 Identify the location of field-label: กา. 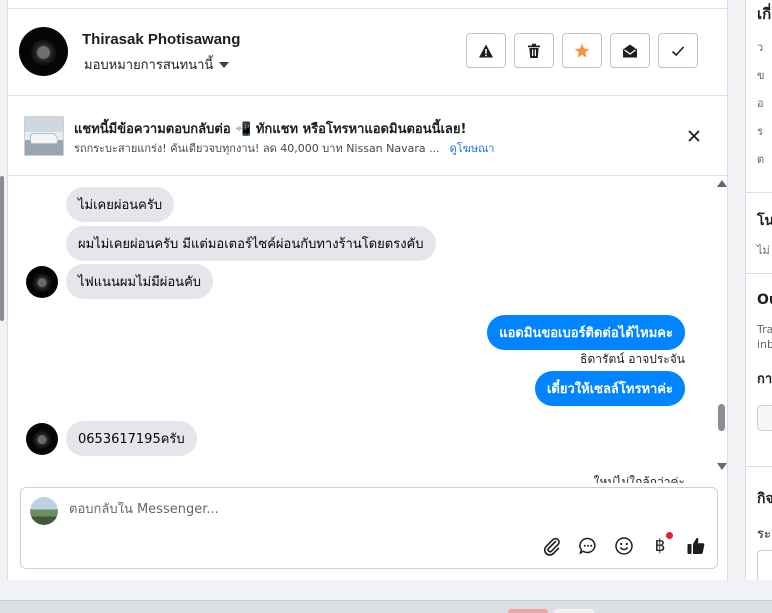
(764, 379).